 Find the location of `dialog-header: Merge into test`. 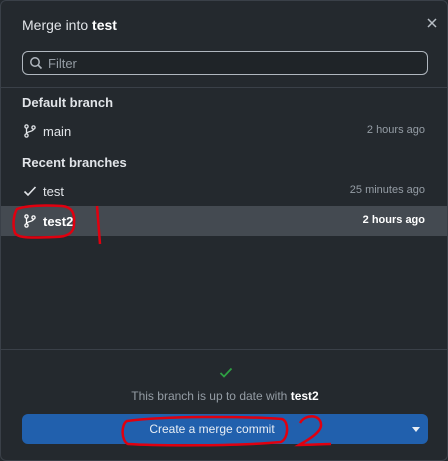

dialog-header: Merge into test is located at coordinates (224, 25).